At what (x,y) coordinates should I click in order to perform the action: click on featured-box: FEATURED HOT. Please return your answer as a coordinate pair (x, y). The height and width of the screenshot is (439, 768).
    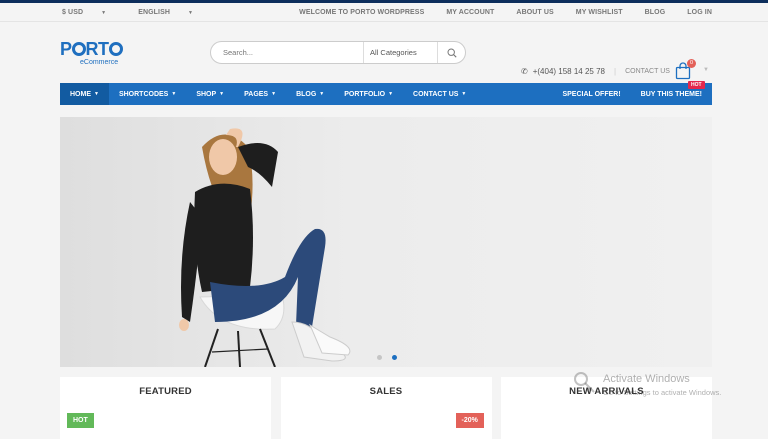
    Looking at the image, I should click on (165, 408).